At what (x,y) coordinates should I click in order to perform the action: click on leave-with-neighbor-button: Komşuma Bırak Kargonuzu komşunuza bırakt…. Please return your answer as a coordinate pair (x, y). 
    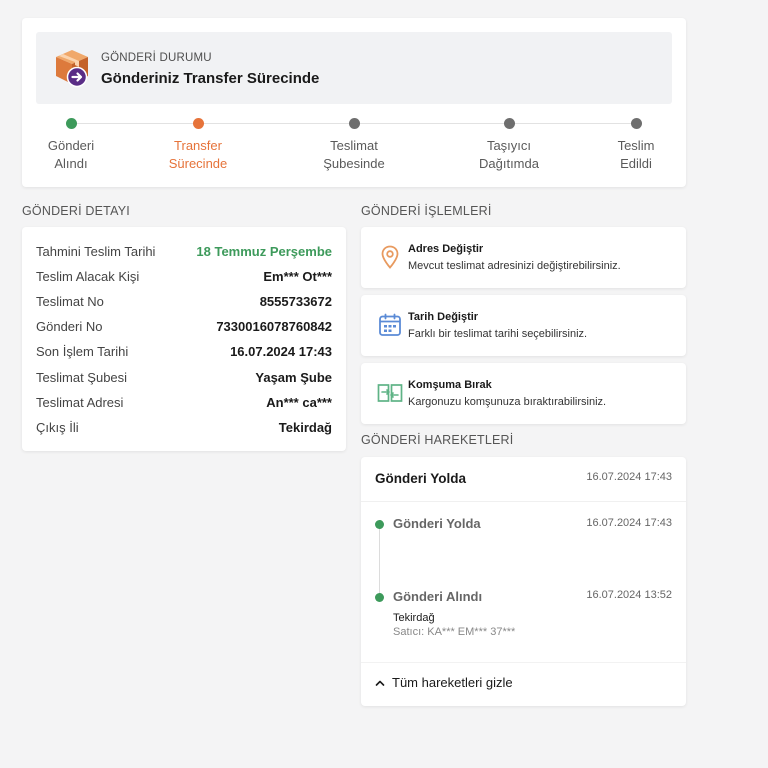
    Looking at the image, I should click on (523, 393).